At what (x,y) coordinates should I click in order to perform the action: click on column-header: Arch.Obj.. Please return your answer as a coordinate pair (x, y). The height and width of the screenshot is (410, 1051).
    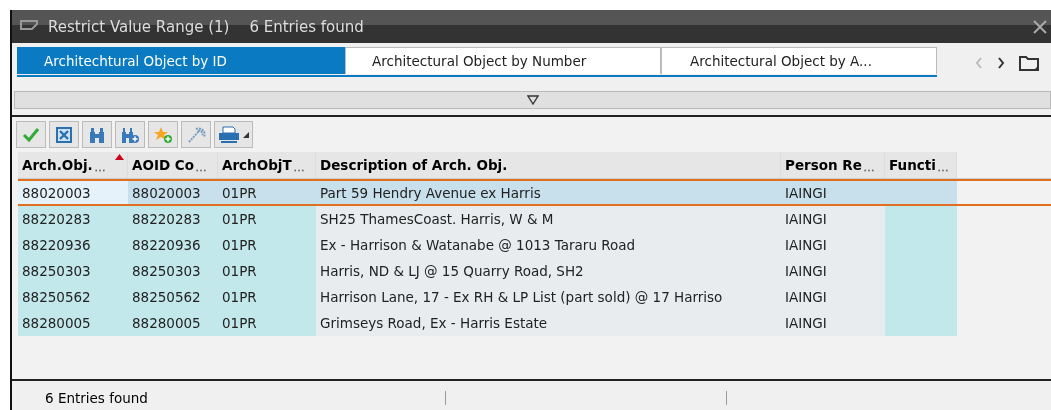
    Looking at the image, I should click on (73, 165).